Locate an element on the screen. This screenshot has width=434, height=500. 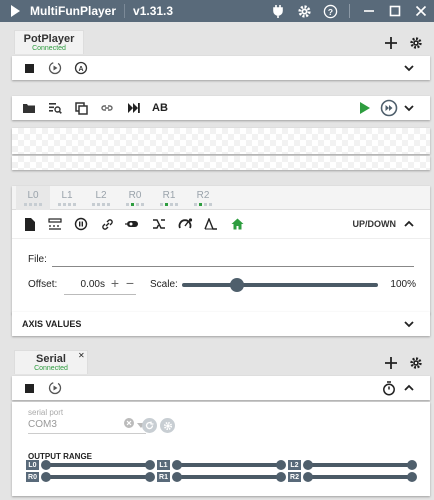
axis-tab-label: R2 is located at coordinates (203, 195).